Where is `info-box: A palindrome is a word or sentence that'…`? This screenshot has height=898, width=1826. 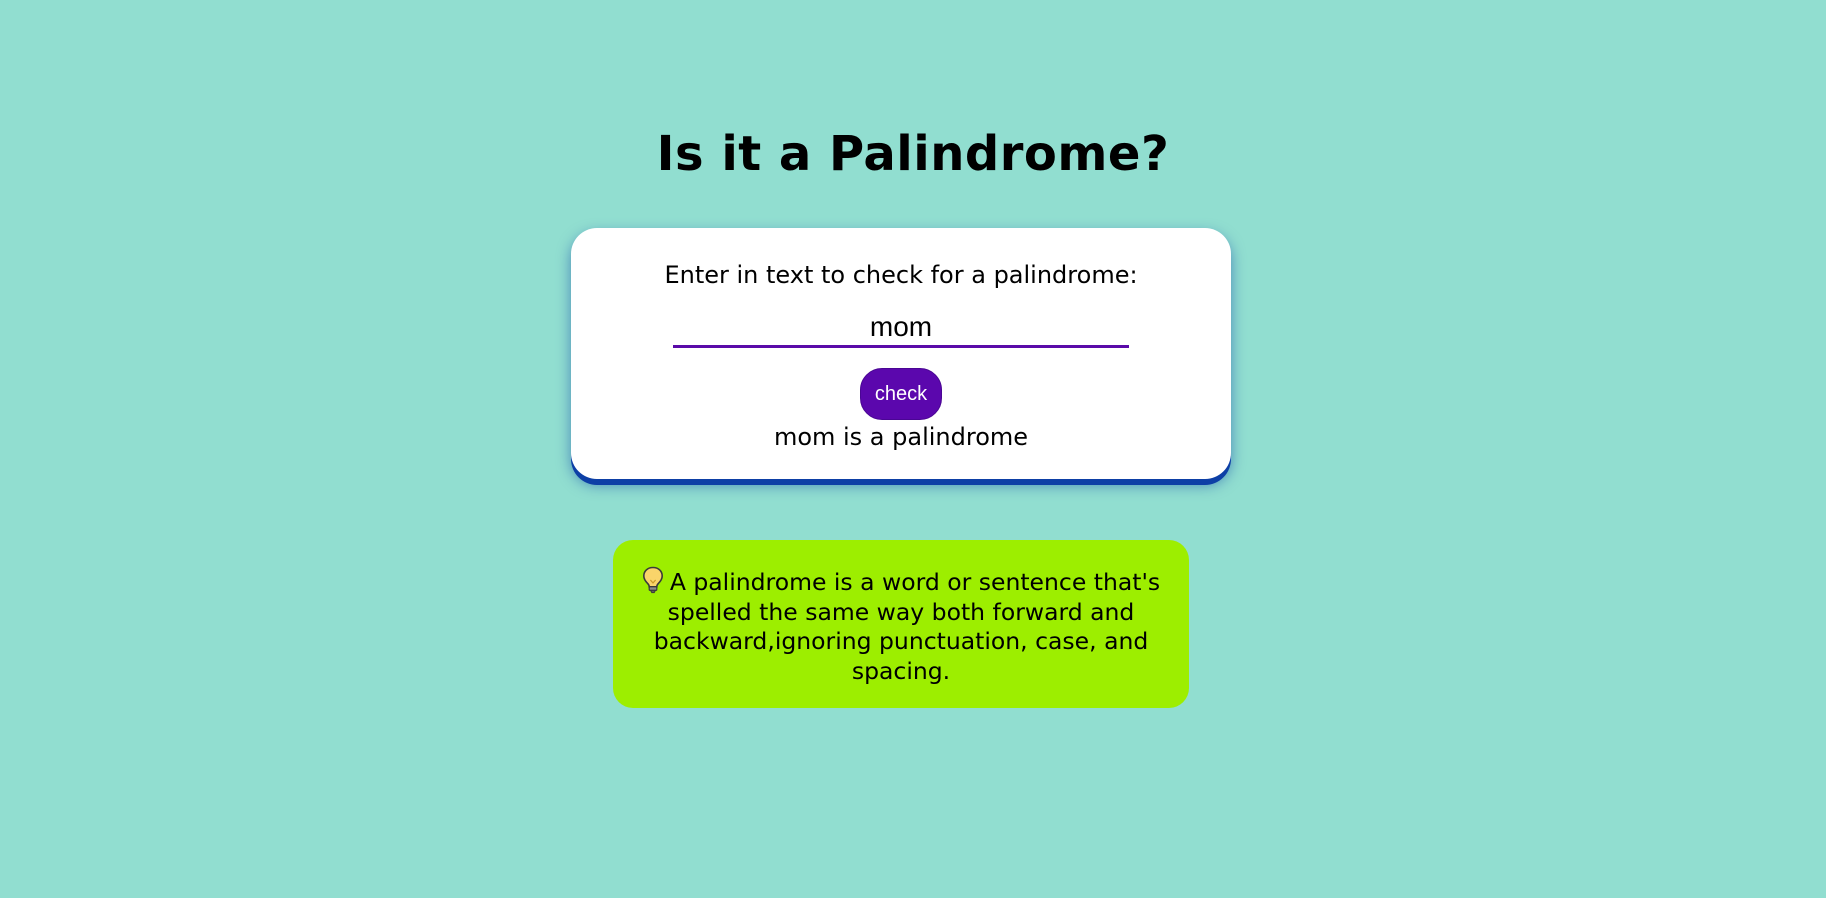
info-box: A palindrome is a word or sentence that'… is located at coordinates (901, 624).